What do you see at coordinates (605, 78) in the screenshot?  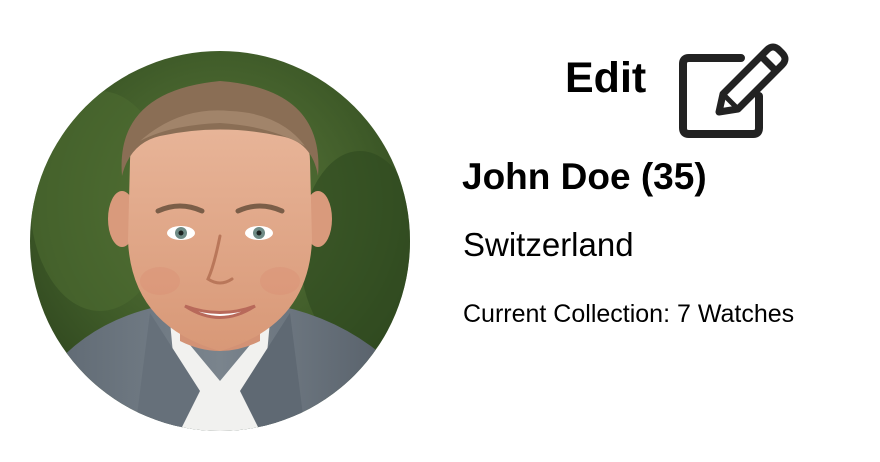 I see `edit-button-label: Edit` at bounding box center [605, 78].